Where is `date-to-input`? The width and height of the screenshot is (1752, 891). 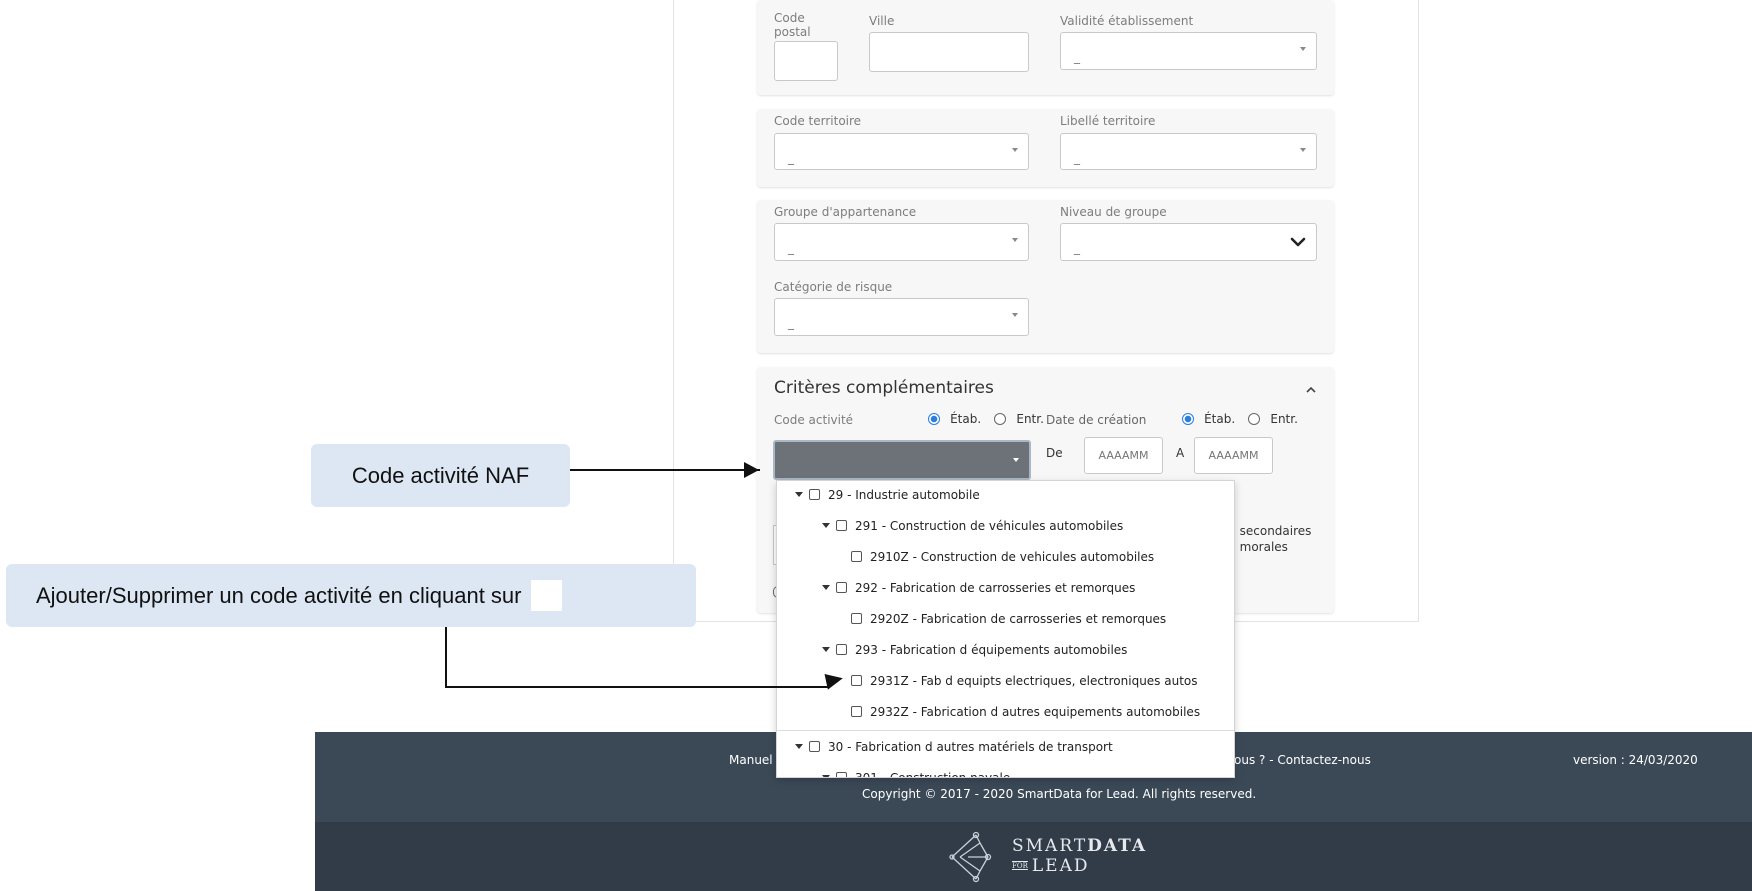
date-to-input is located at coordinates (1233, 455).